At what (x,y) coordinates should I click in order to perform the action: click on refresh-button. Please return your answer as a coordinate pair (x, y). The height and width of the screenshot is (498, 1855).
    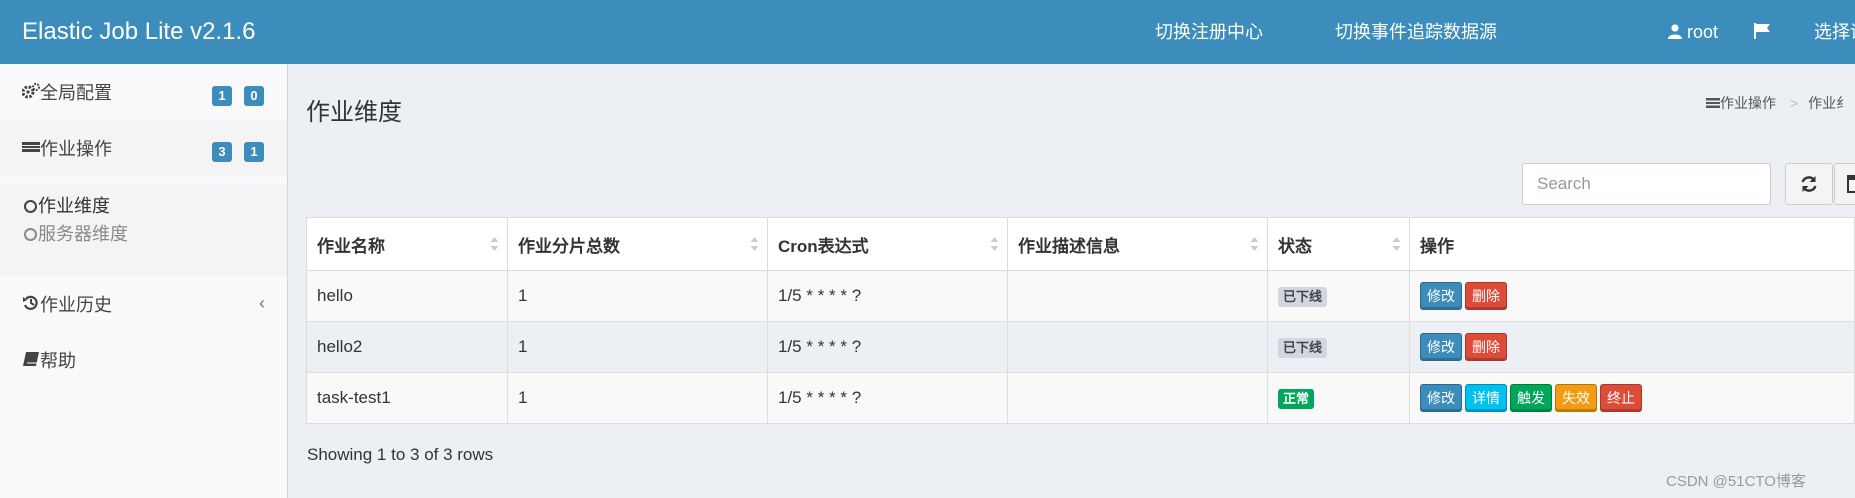
    Looking at the image, I should click on (1809, 184).